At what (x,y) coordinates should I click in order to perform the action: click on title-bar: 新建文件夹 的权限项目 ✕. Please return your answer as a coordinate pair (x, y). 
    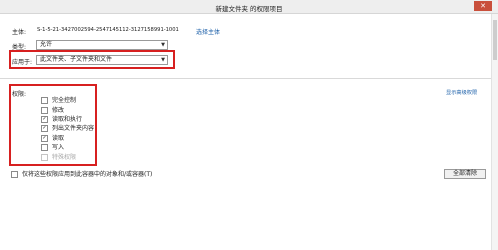
    Looking at the image, I should click on (249, 7).